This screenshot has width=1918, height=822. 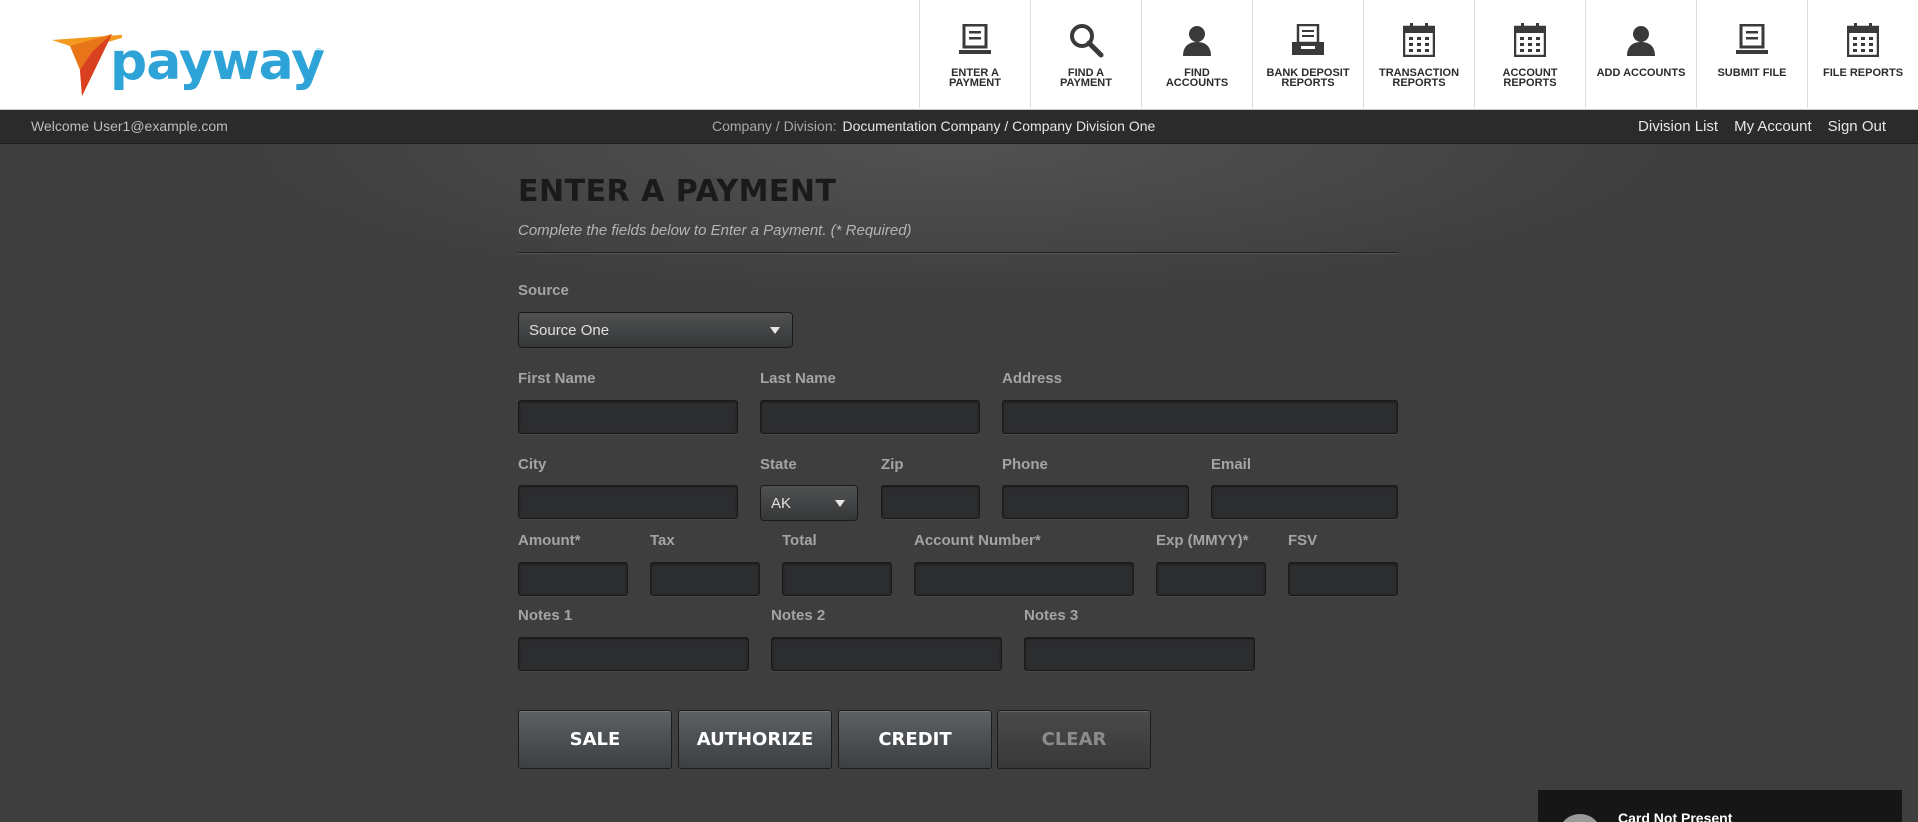 I want to click on account-links: Division List My Account Sign Out, so click(x=1762, y=126).